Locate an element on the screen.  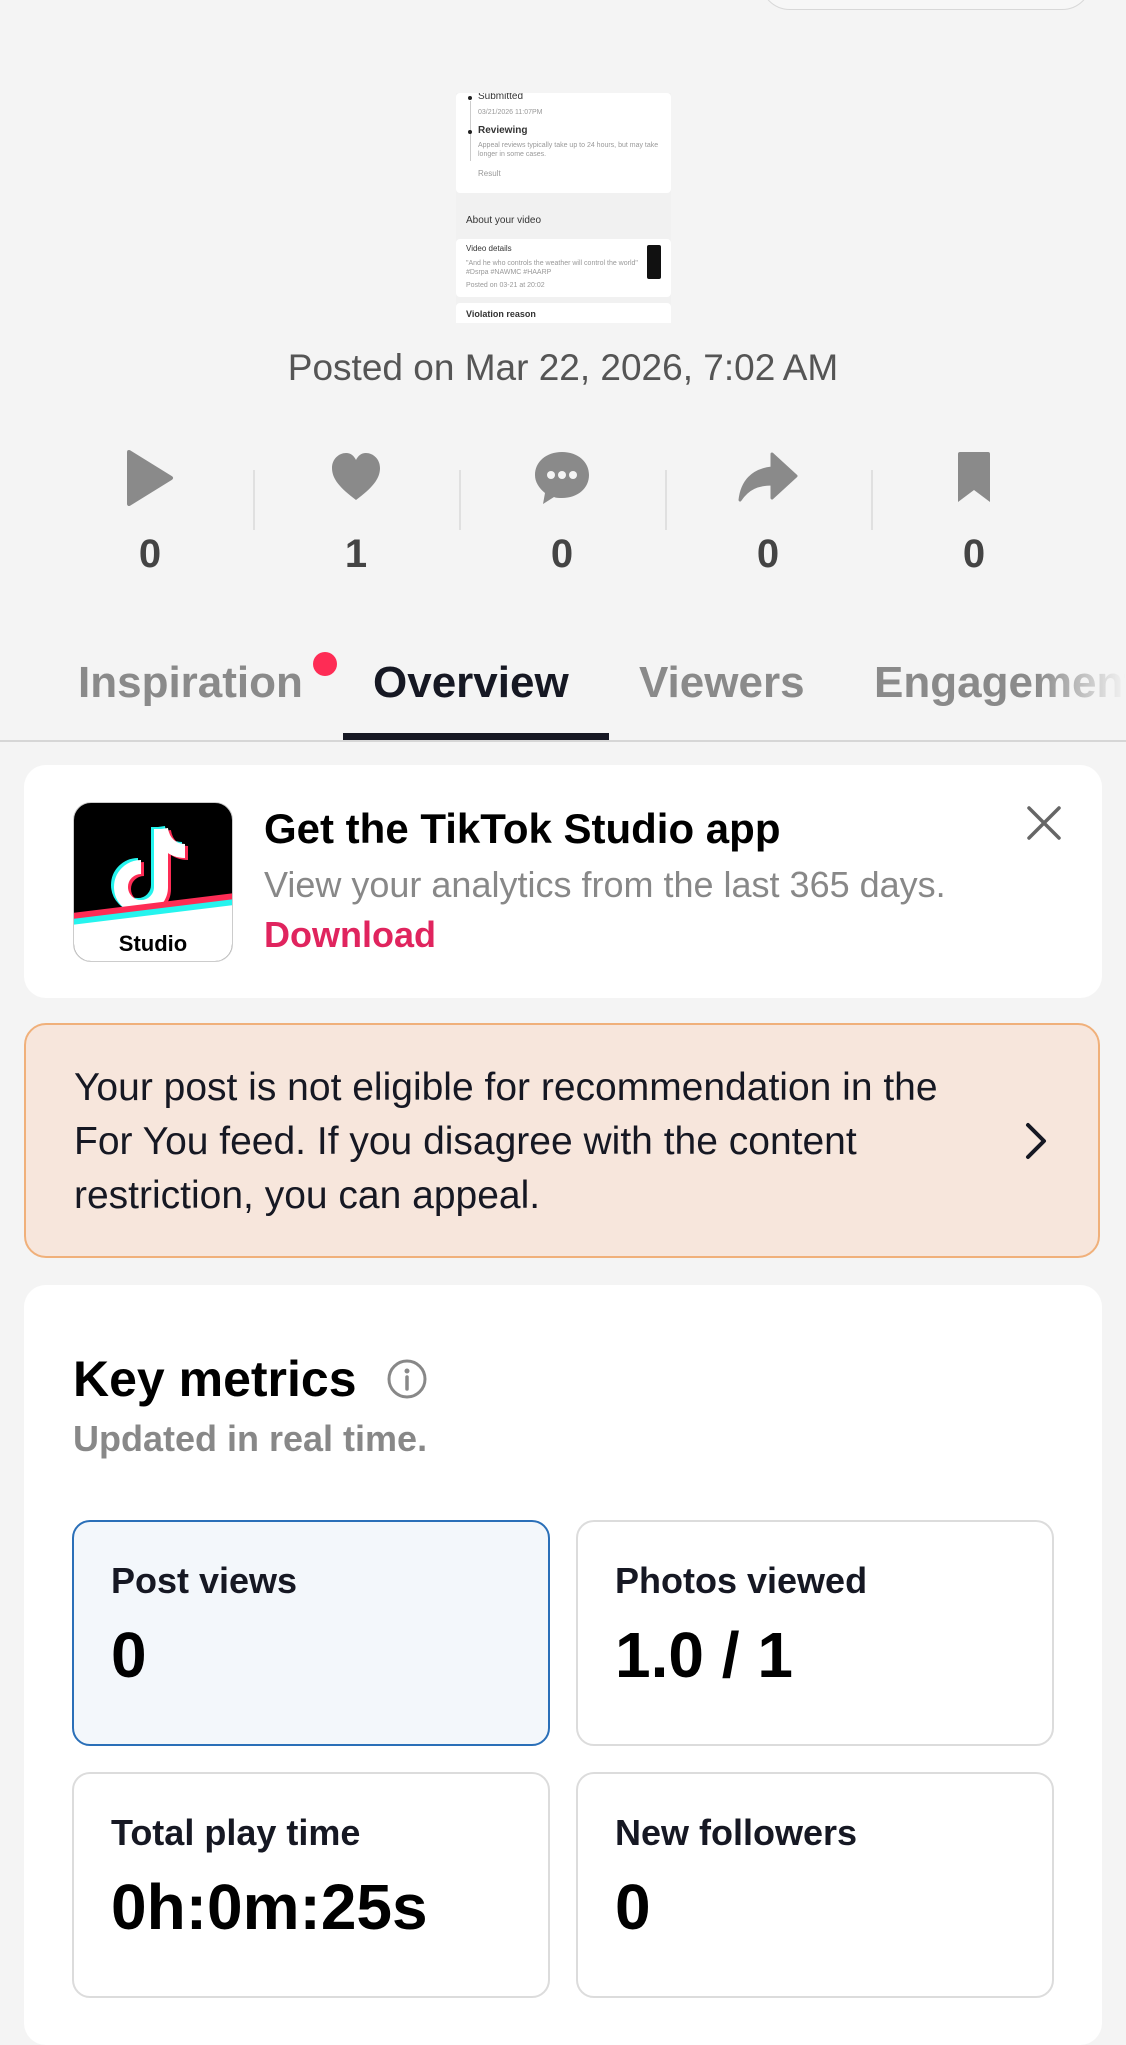
stat-shares-value: 0 is located at coordinates (768, 554).